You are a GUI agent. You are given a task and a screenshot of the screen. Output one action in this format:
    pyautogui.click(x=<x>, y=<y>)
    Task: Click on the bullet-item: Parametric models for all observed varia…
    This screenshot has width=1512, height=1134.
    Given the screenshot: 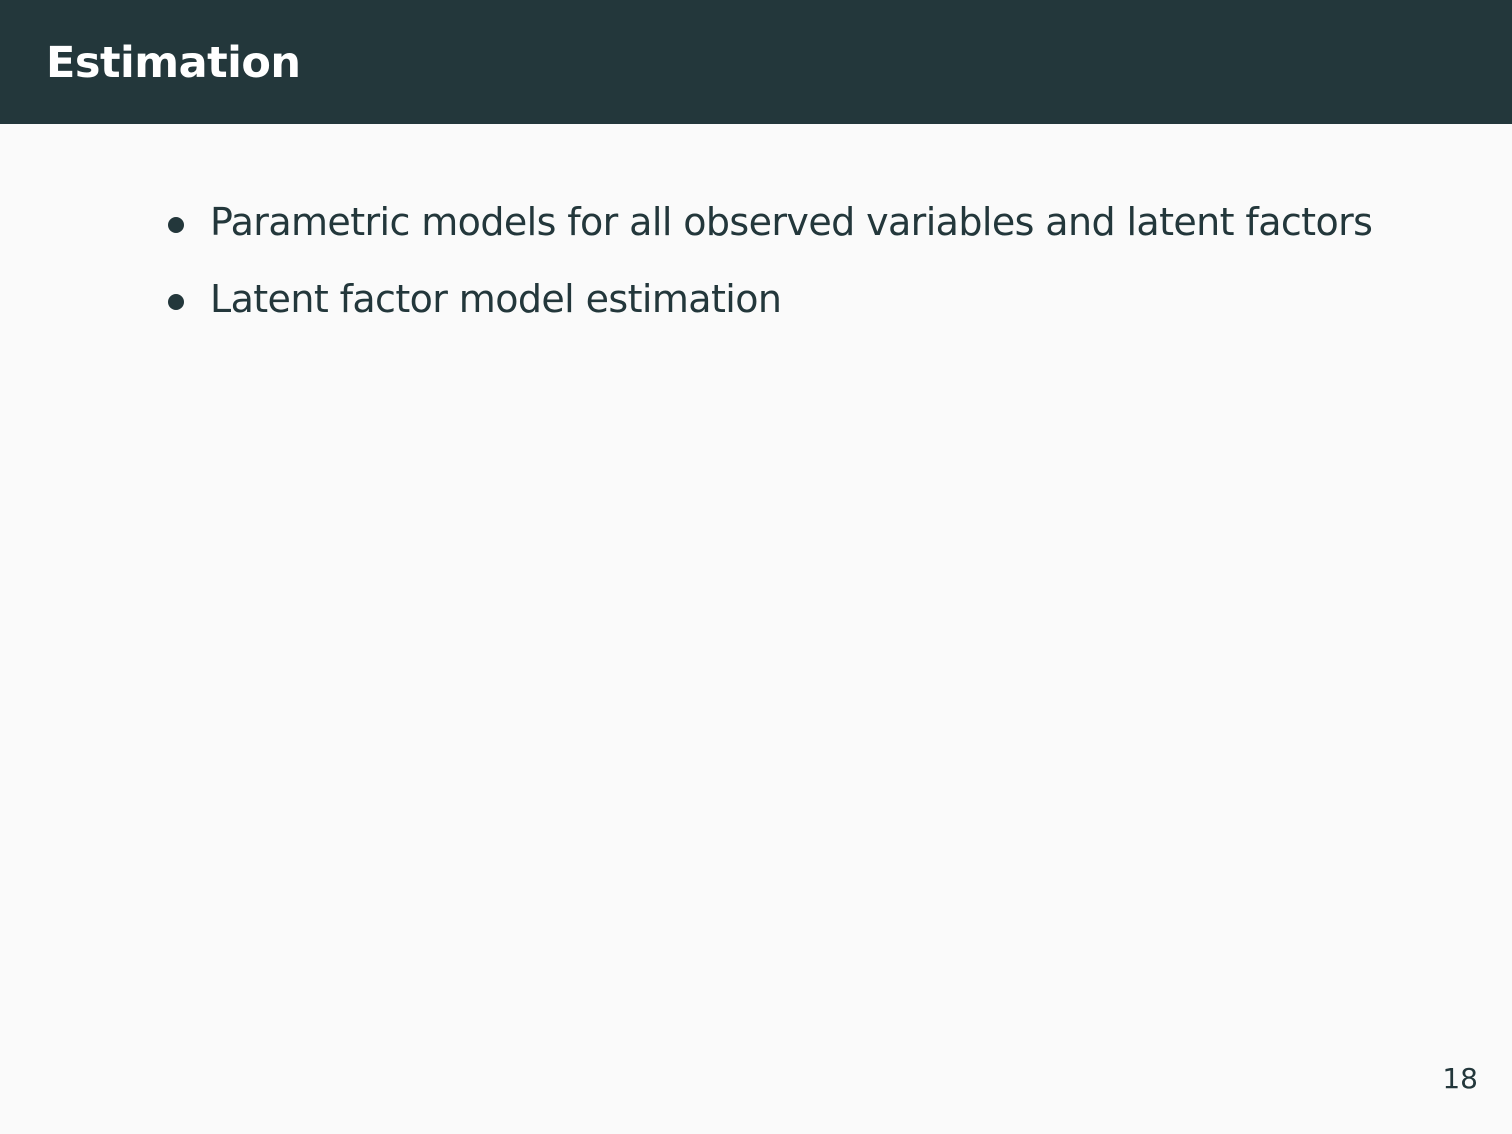 What is the action you would take?
    pyautogui.click(x=756, y=222)
    